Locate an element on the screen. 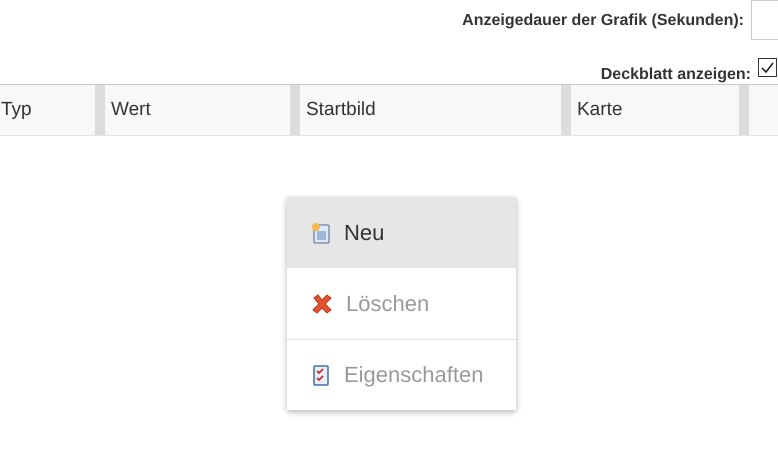 Image resolution: width=778 pixels, height=462 pixels. checkbox-label: Deckblatt anzeigen: is located at coordinates (675, 75).